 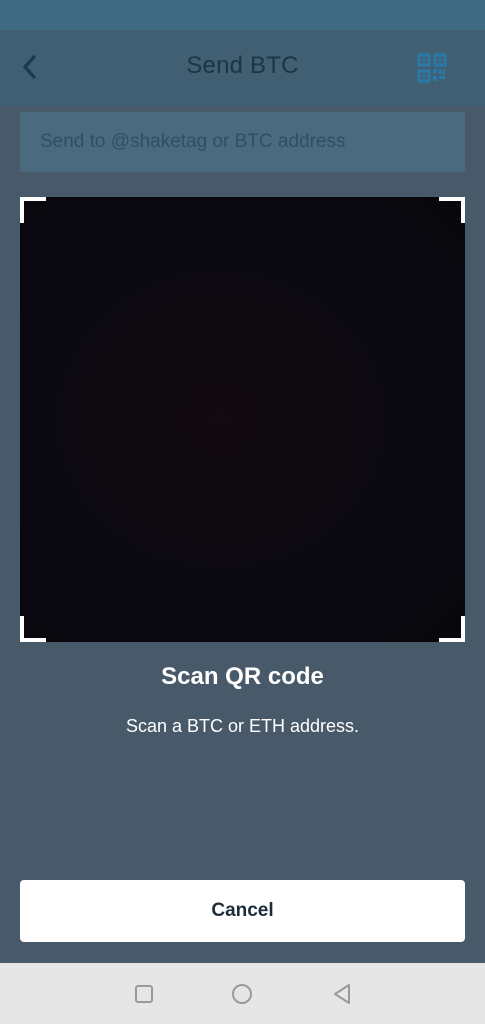 I want to click on system-back-button, so click(x=342, y=994).